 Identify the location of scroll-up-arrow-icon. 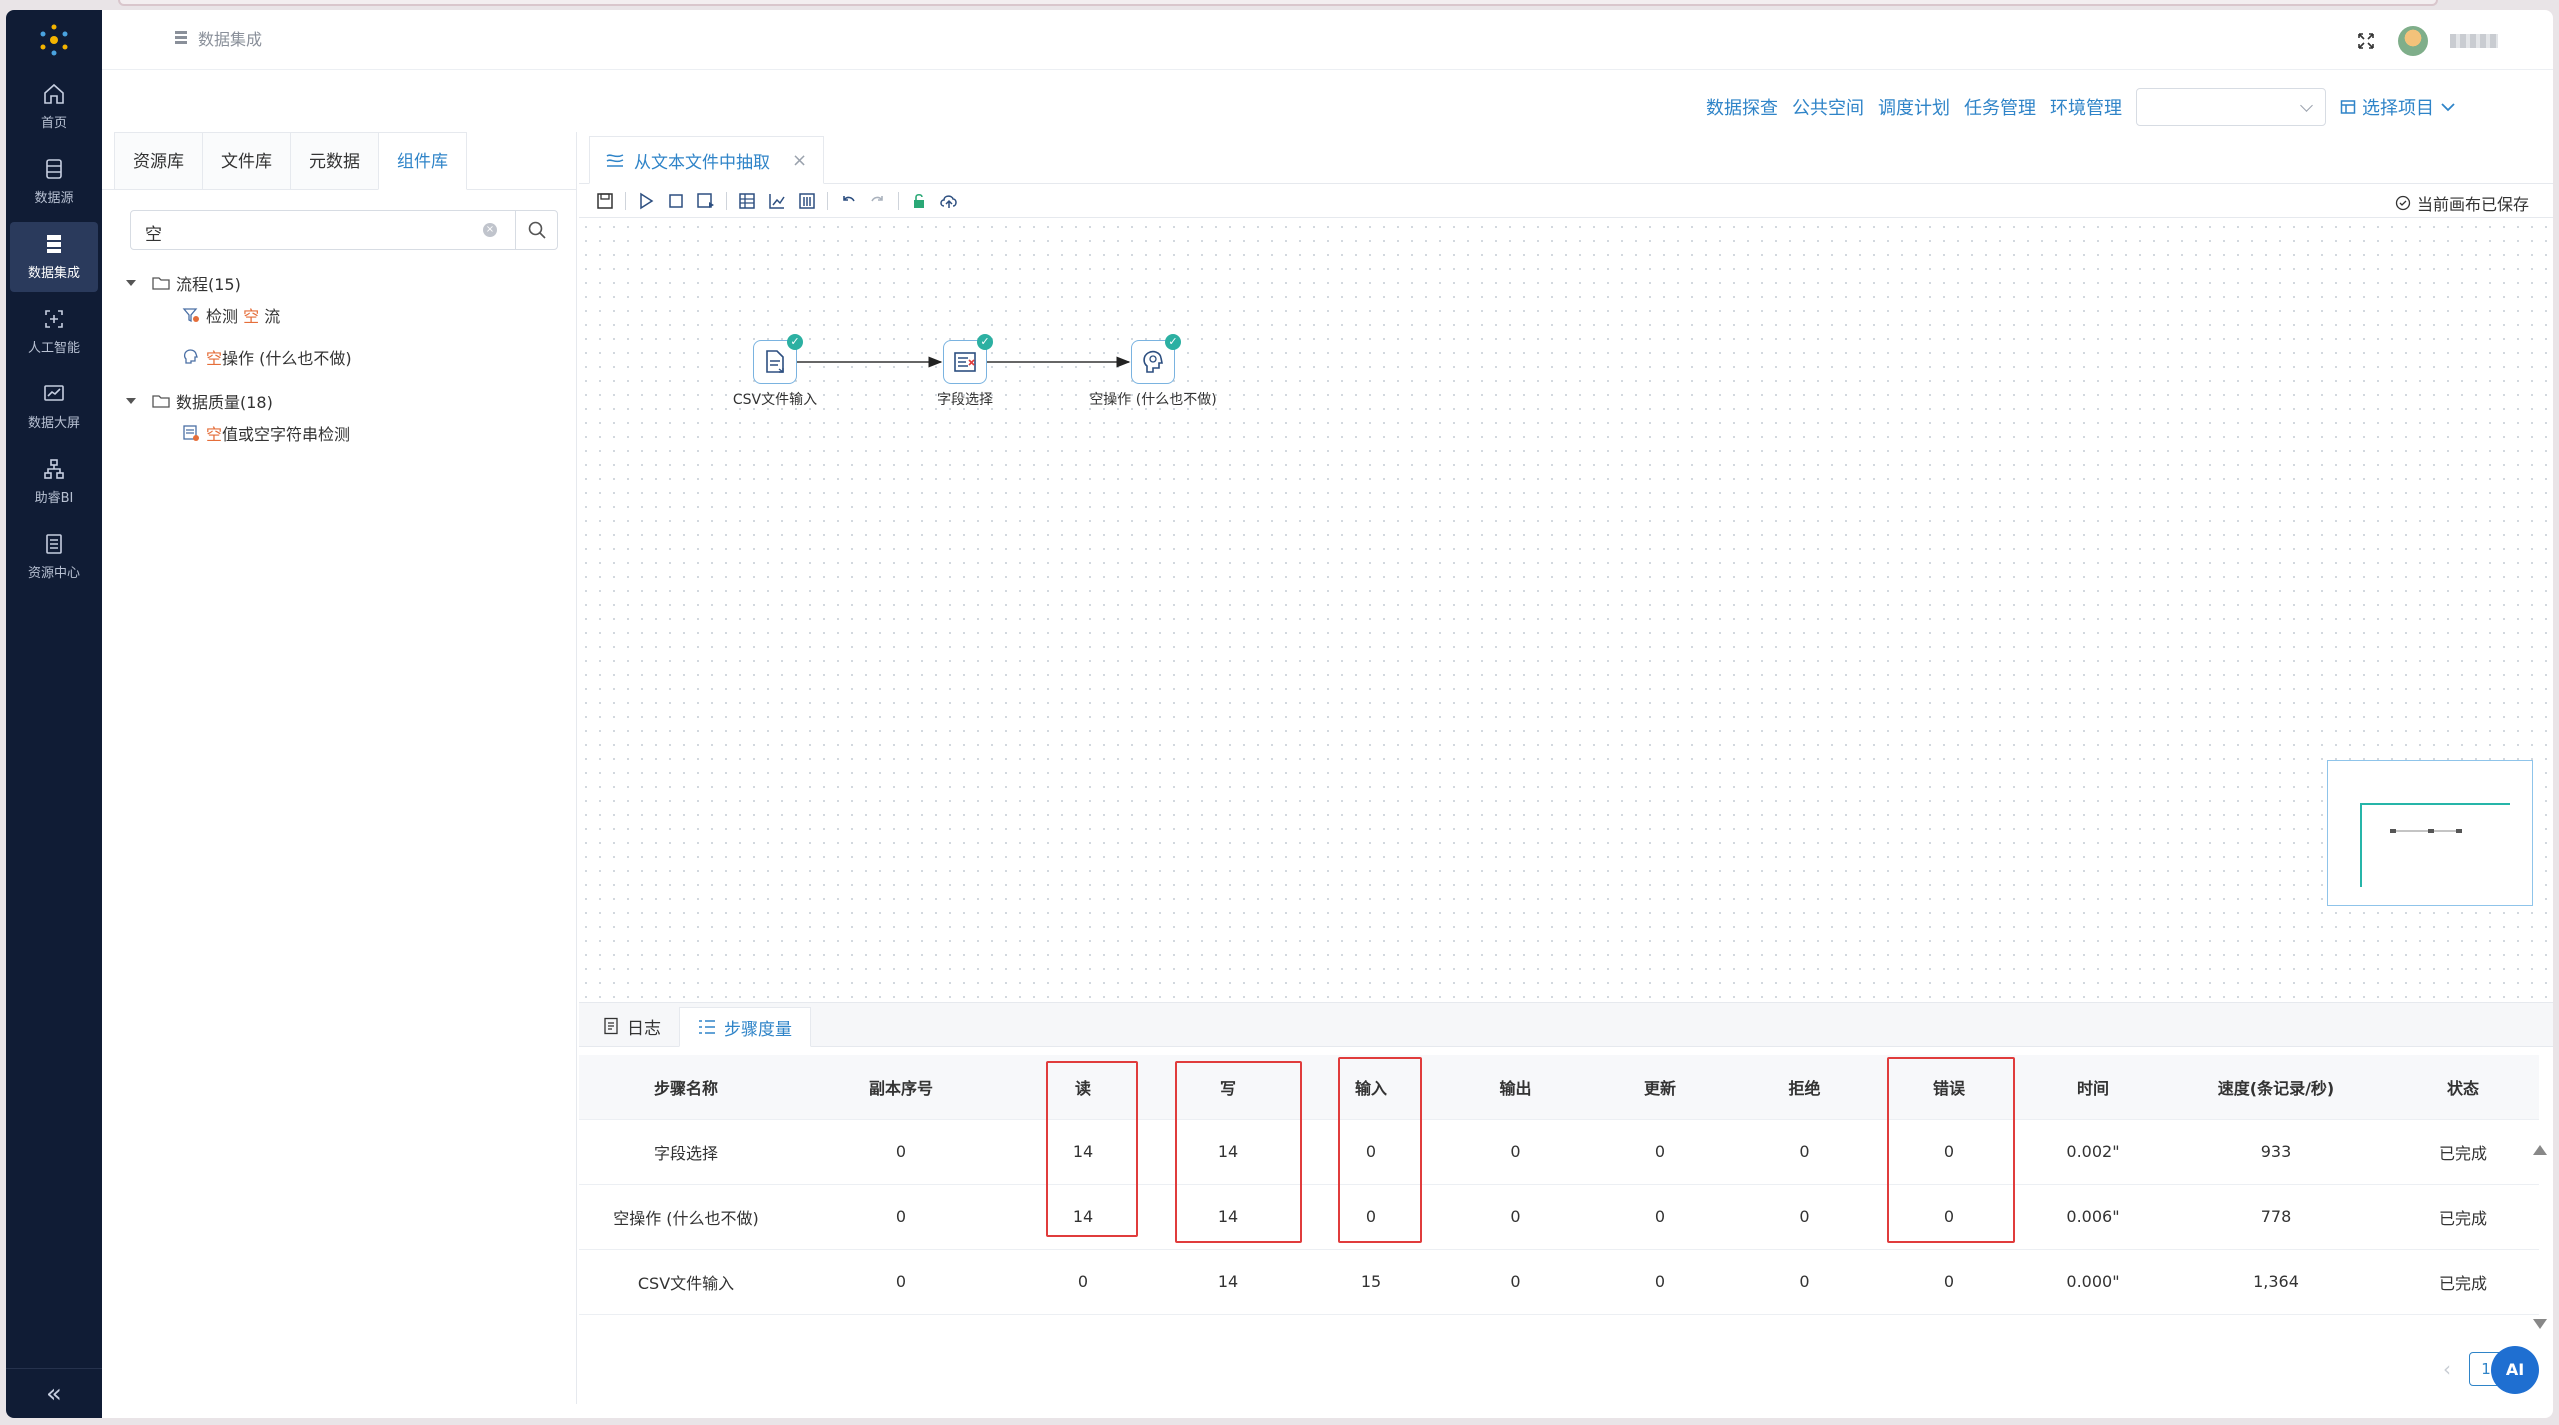
(2540, 1150).